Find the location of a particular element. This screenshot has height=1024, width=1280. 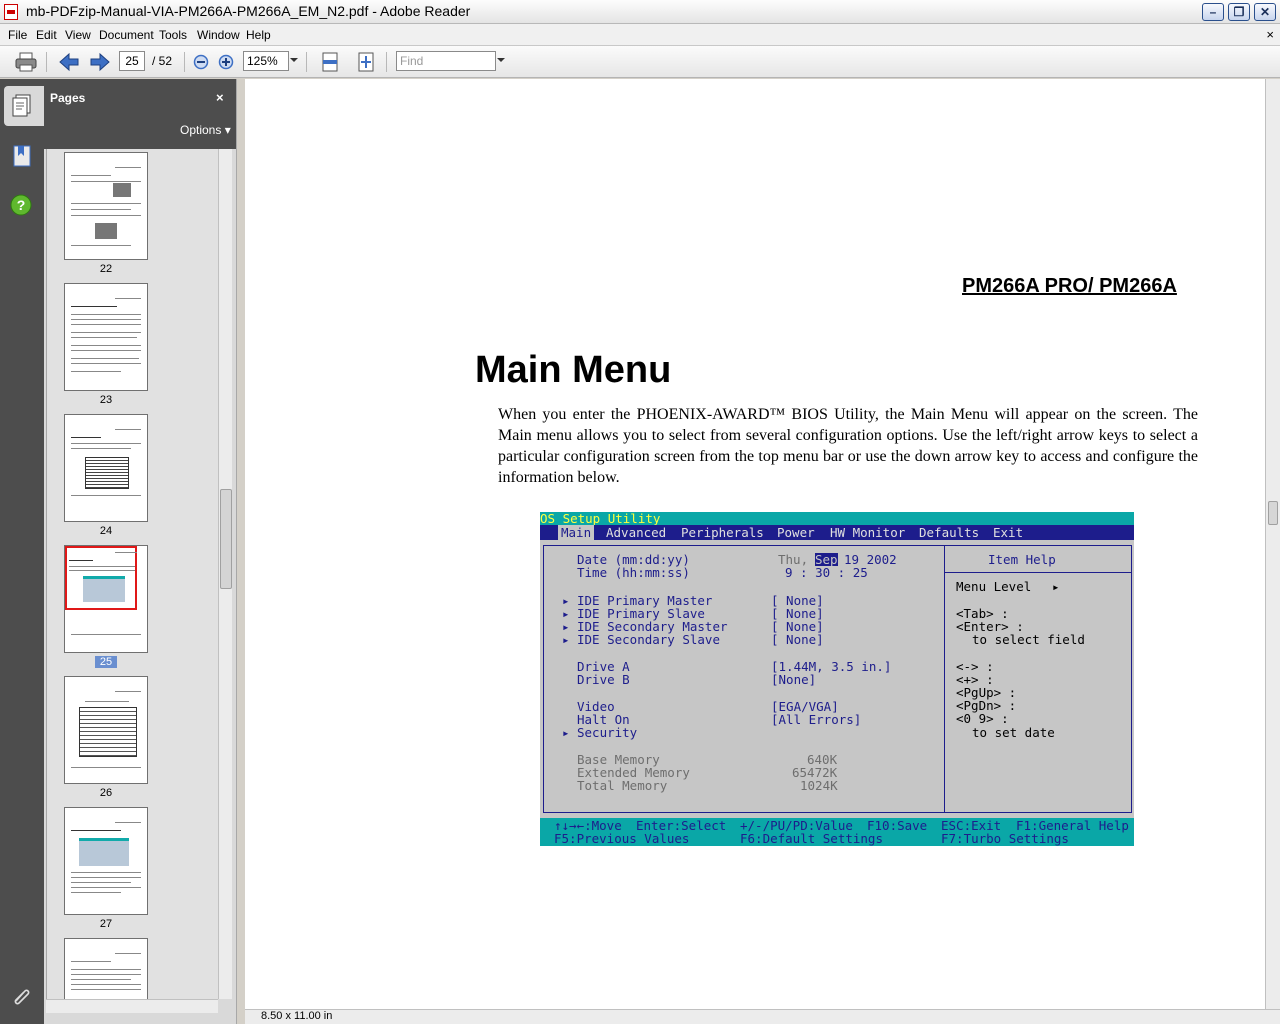

panel-splitter is located at coordinates (240, 551).